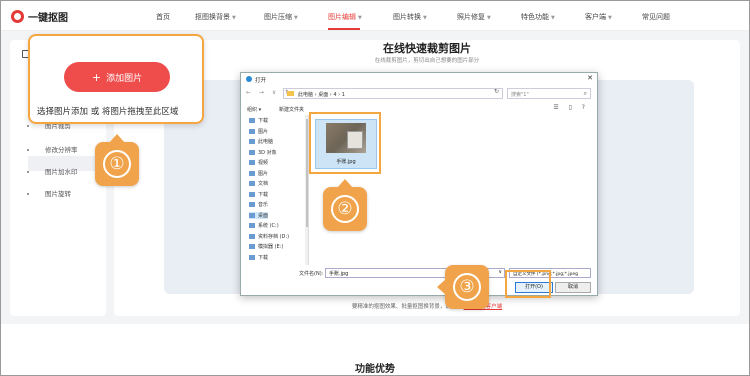 The height and width of the screenshot is (376, 750). What do you see at coordinates (48, 18) in the screenshot?
I see `logo-text: 一键抠图` at bounding box center [48, 18].